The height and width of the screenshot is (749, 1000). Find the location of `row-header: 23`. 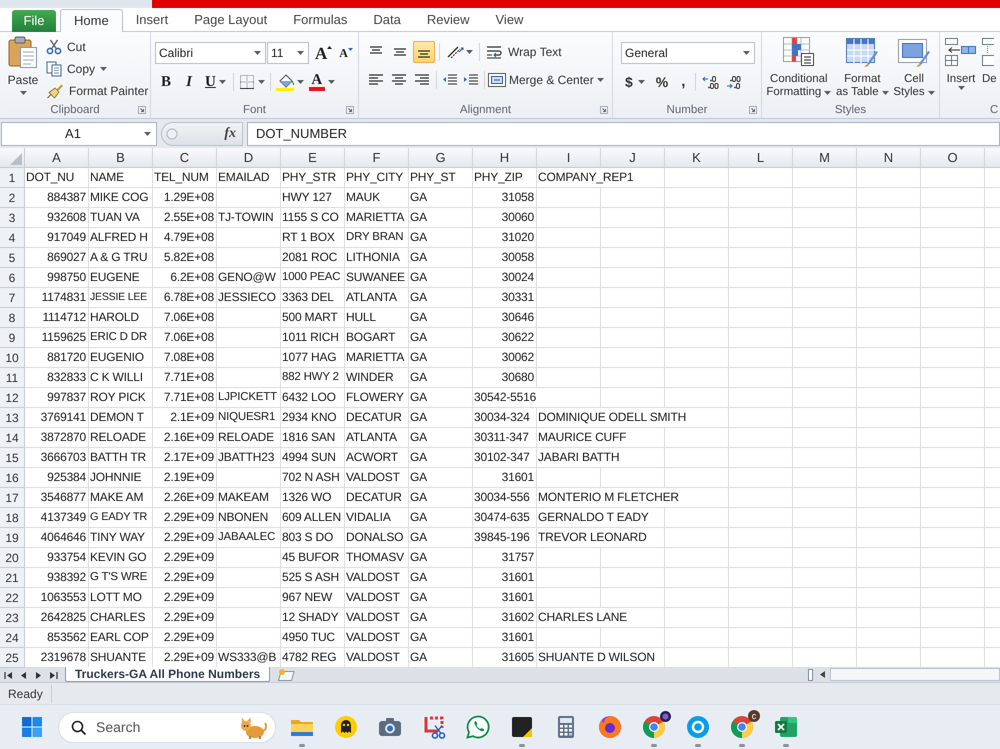

row-header: 23 is located at coordinates (12, 618).